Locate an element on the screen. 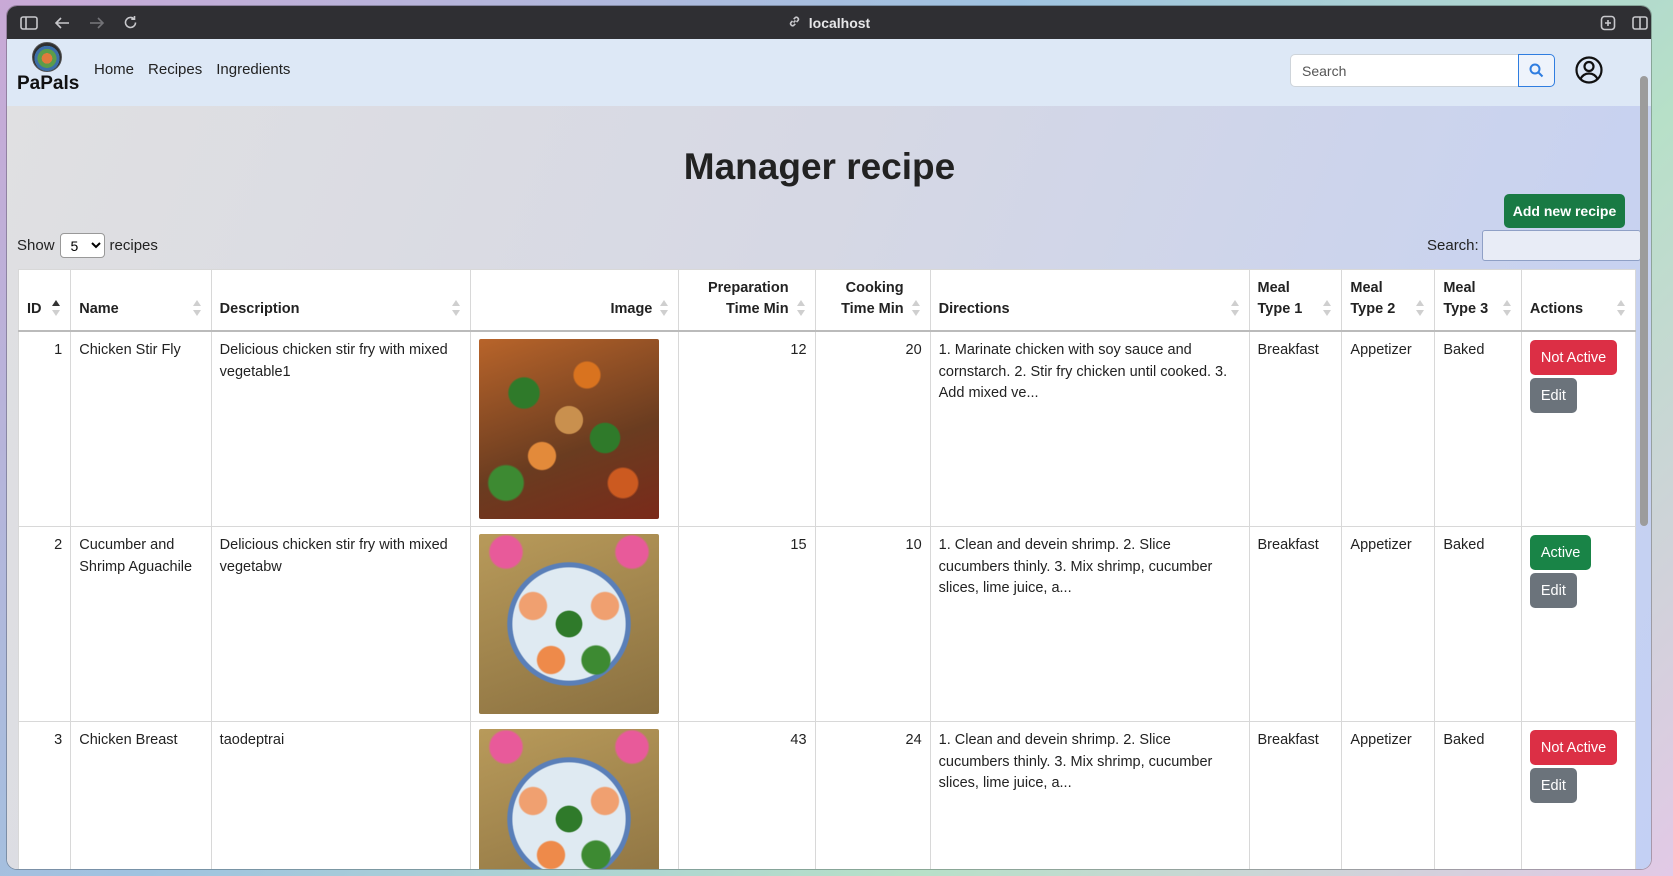 The width and height of the screenshot is (1673, 876). cell-id: 3 is located at coordinates (44, 795).